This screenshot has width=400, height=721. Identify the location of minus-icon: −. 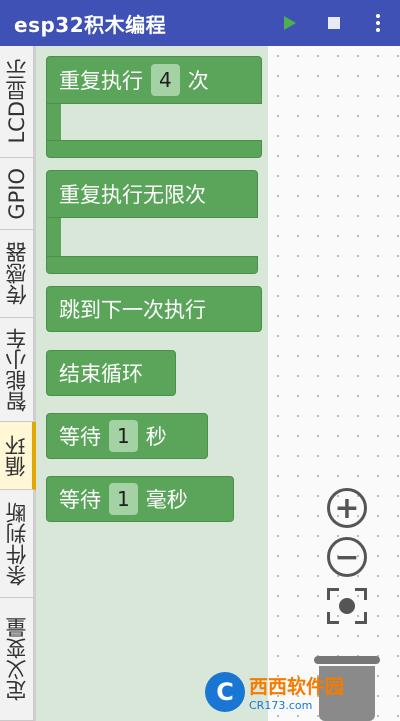
(347, 557).